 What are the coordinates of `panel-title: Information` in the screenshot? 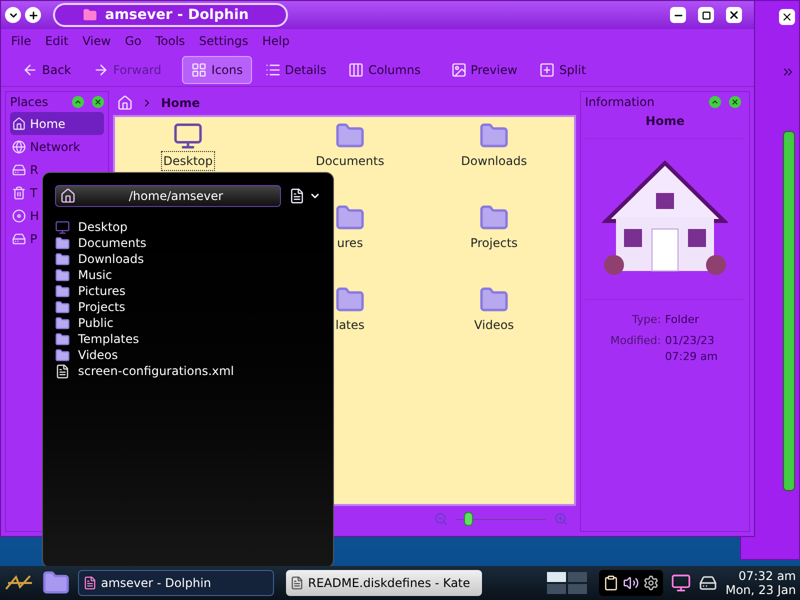 It's located at (620, 102).